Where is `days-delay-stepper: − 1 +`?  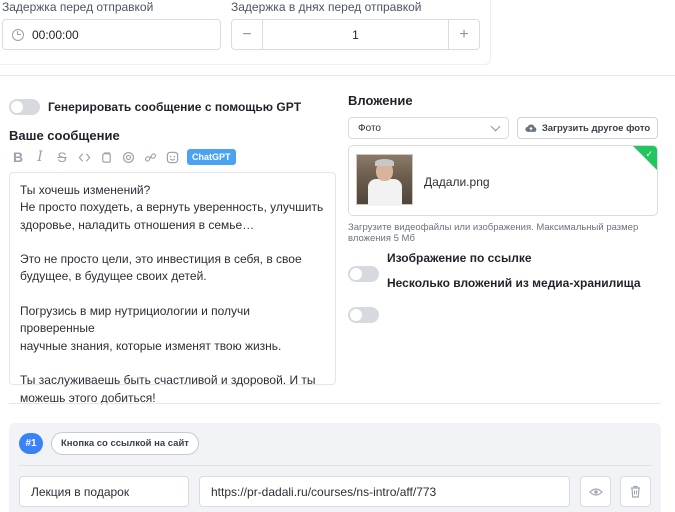
days-delay-stepper: − 1 + is located at coordinates (355, 34).